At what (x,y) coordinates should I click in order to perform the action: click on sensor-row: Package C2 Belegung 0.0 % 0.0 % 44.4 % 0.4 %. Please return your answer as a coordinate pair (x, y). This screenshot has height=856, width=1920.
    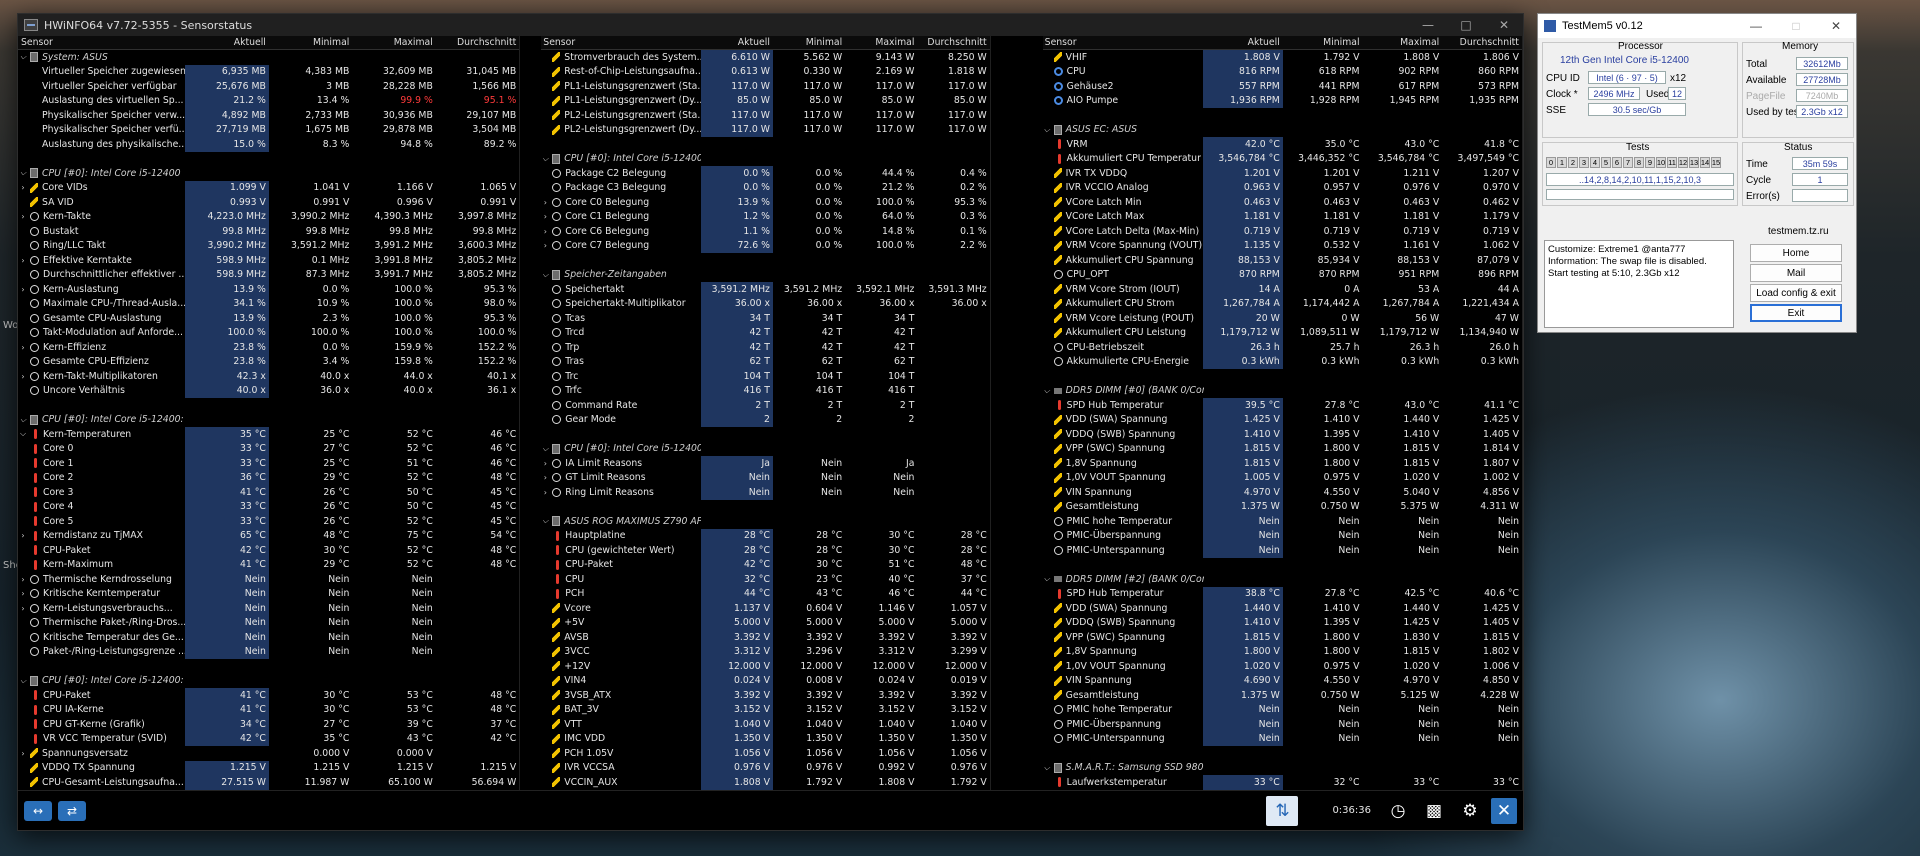
    Looking at the image, I should click on (764, 173).